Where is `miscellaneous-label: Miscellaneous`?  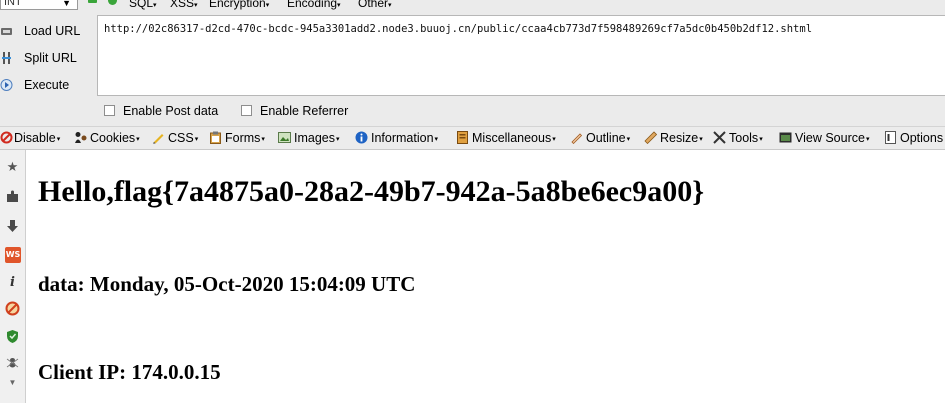 miscellaneous-label: Miscellaneous is located at coordinates (512, 138).